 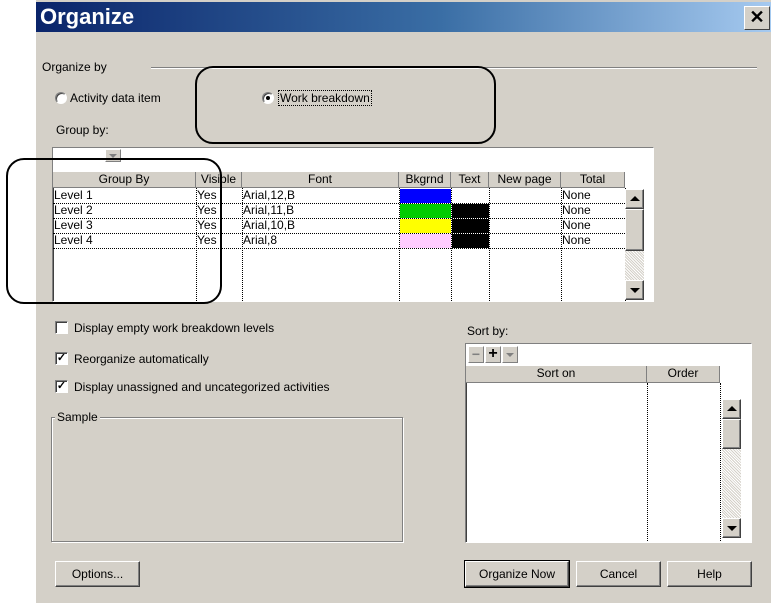 What do you see at coordinates (709, 574) in the screenshot?
I see `help-button: Help` at bounding box center [709, 574].